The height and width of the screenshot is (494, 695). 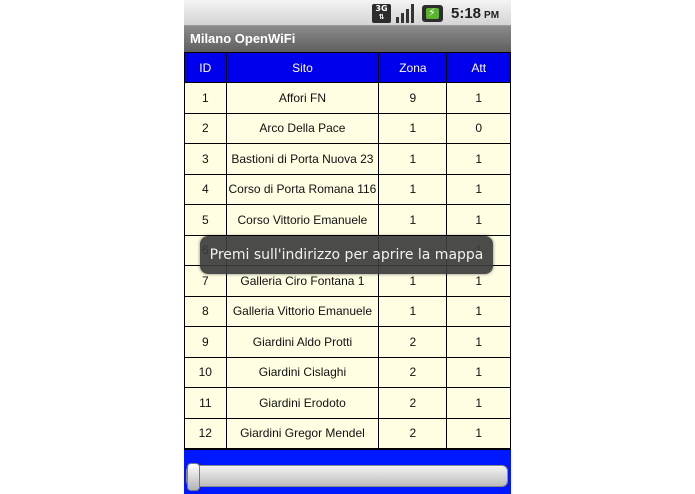 I want to click on clock: 5:18 PM, so click(x=475, y=13).